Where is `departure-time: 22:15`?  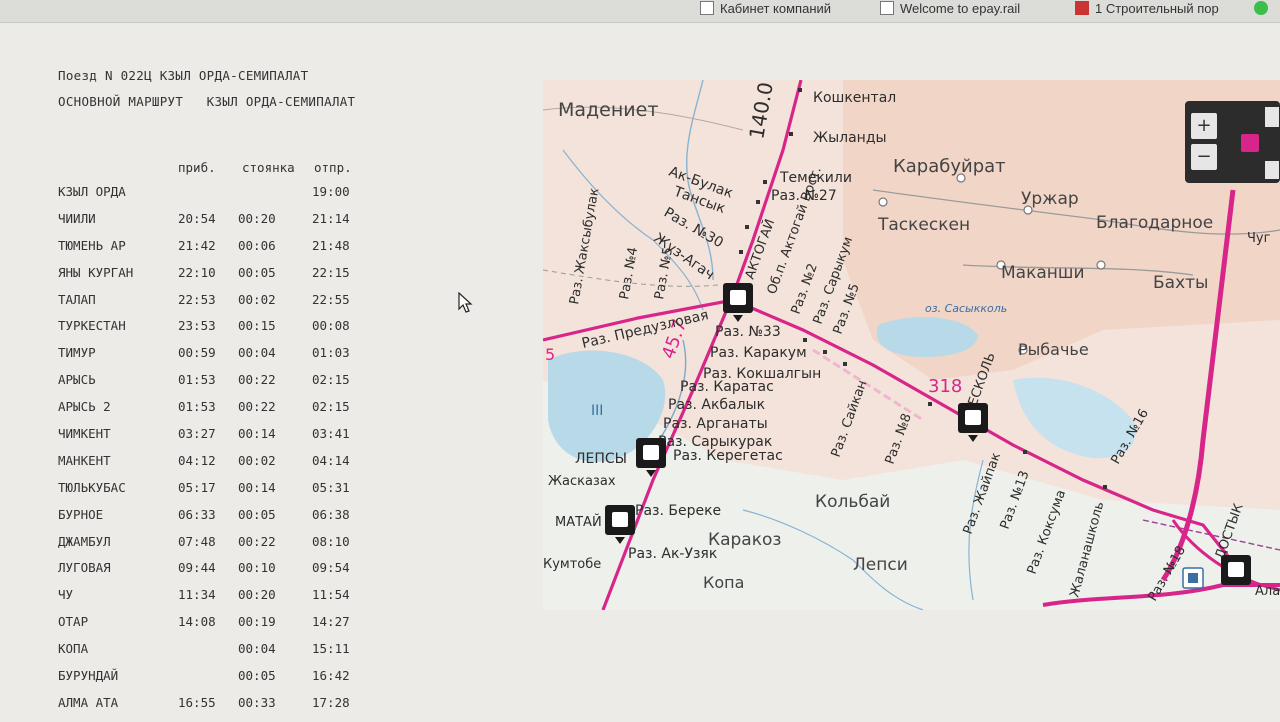
departure-time: 22:15 is located at coordinates (331, 272).